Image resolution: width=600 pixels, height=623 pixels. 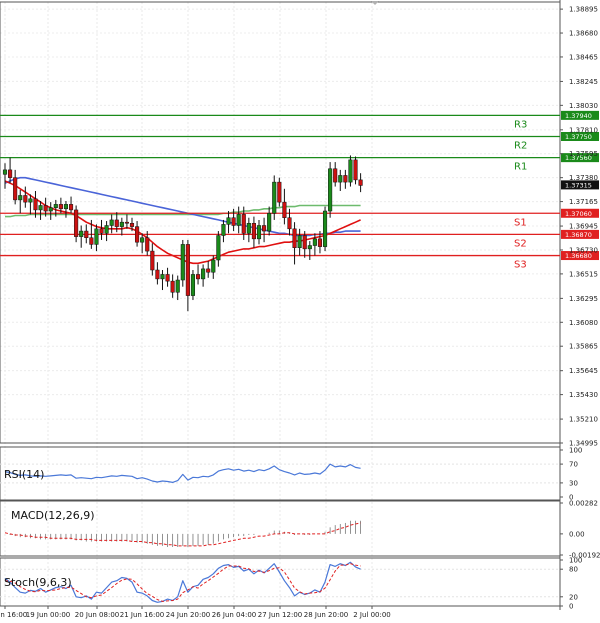 I want to click on price-tick-label: 1.38245, so click(x=583, y=82).